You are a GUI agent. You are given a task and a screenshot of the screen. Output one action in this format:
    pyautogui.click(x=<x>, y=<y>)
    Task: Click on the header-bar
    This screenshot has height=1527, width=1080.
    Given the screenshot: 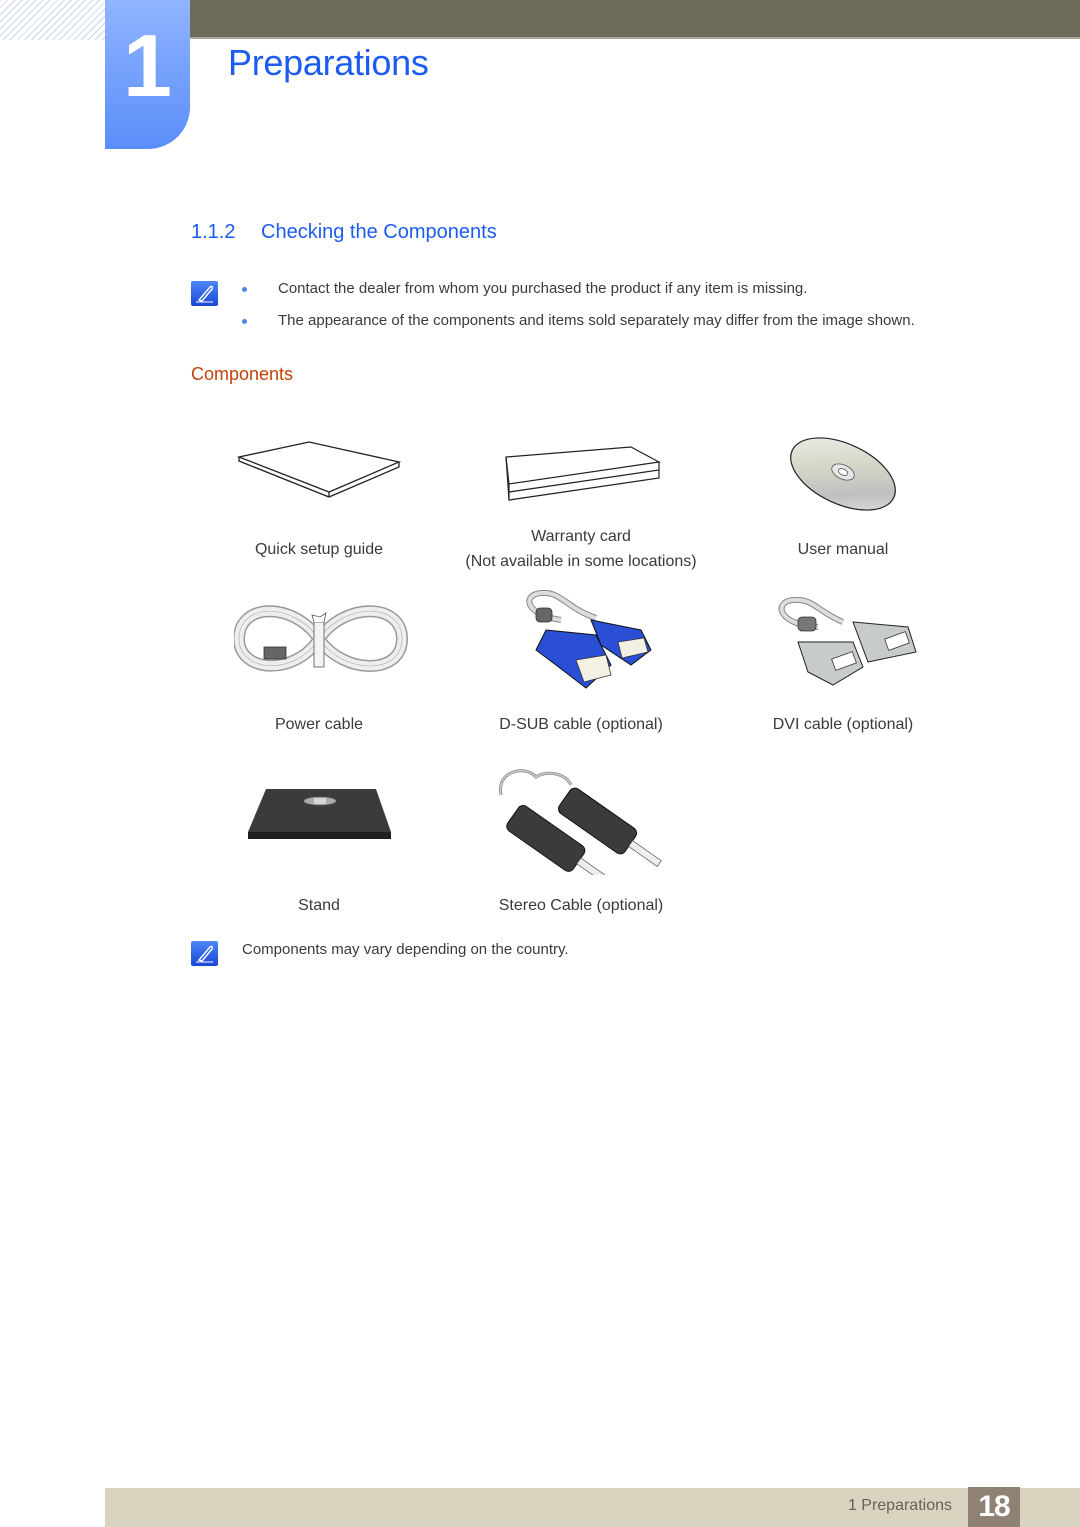 What is the action you would take?
    pyautogui.click(x=635, y=19)
    